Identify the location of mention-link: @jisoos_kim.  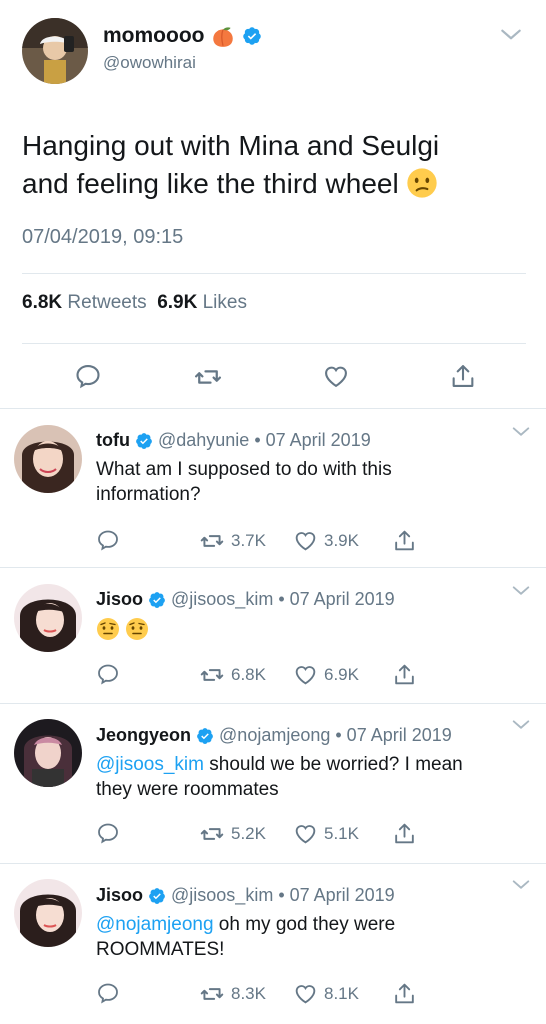
(150, 764).